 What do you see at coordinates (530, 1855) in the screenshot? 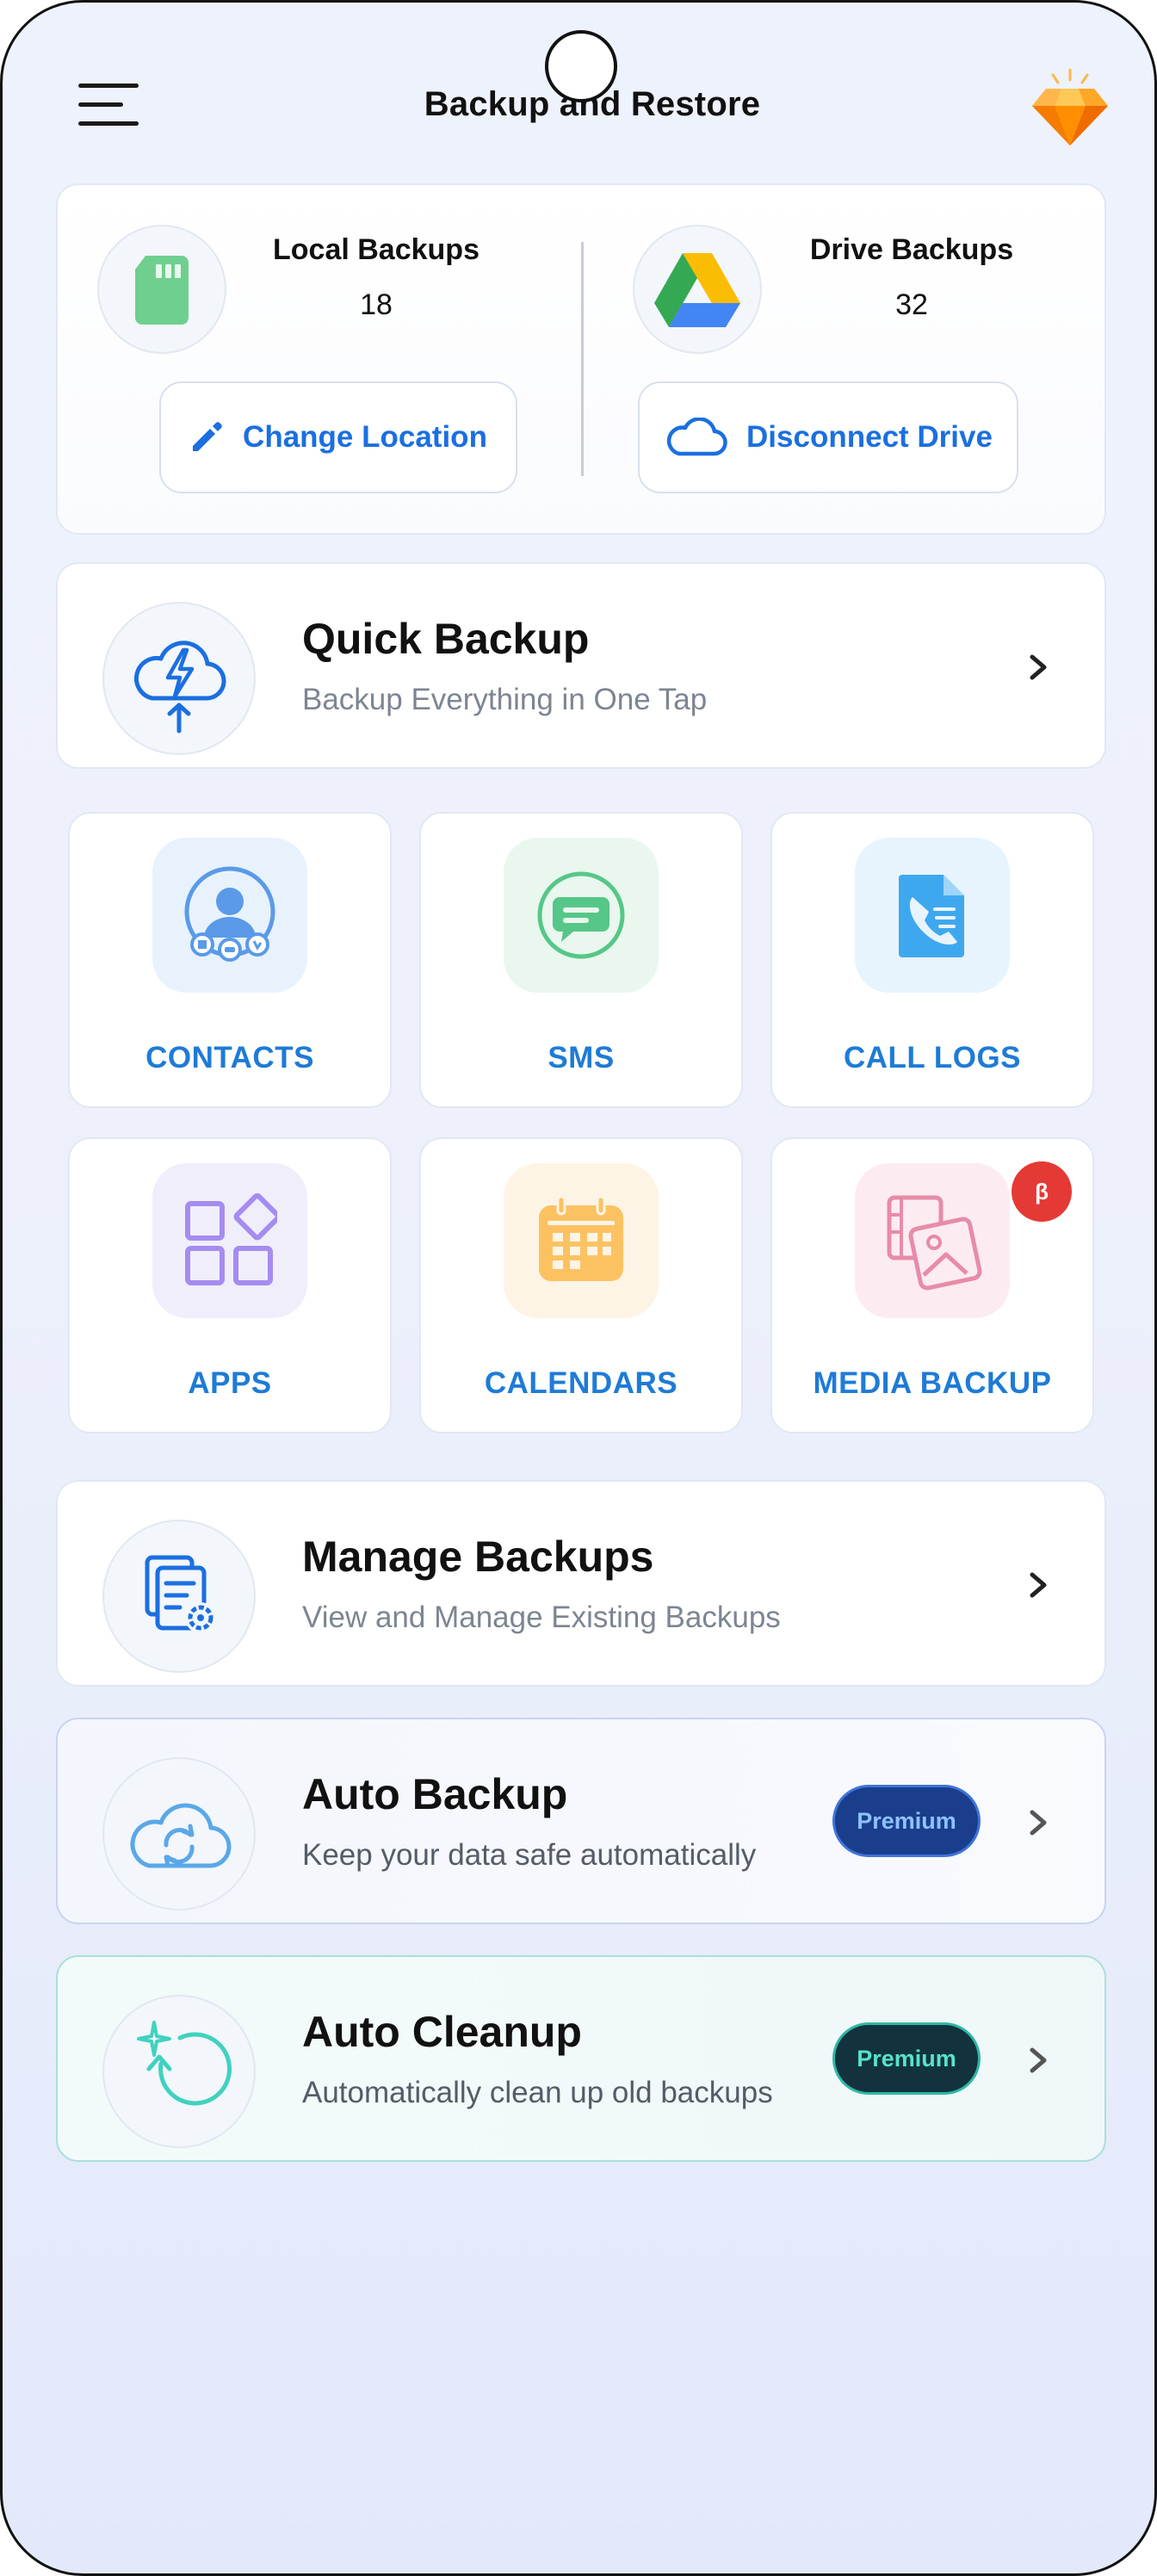
I see `auto-backup-subtitle: Keep your data safe automatically` at bounding box center [530, 1855].